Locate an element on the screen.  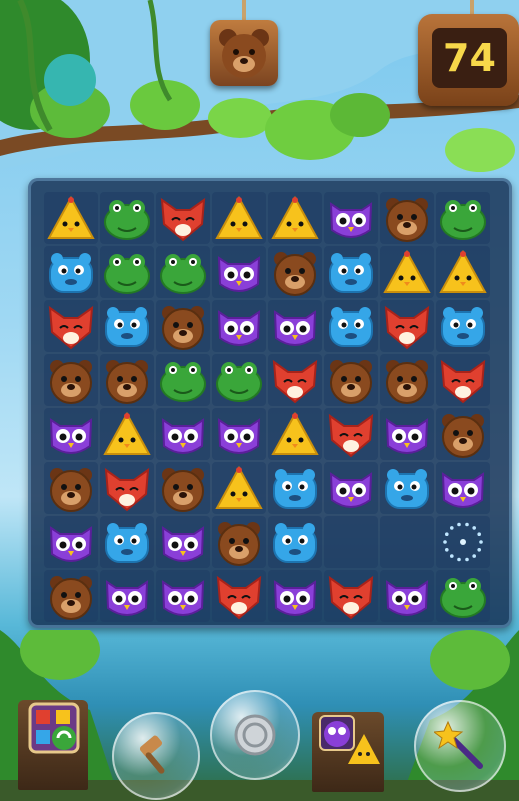
goal-sign is located at coordinates (244, 53).